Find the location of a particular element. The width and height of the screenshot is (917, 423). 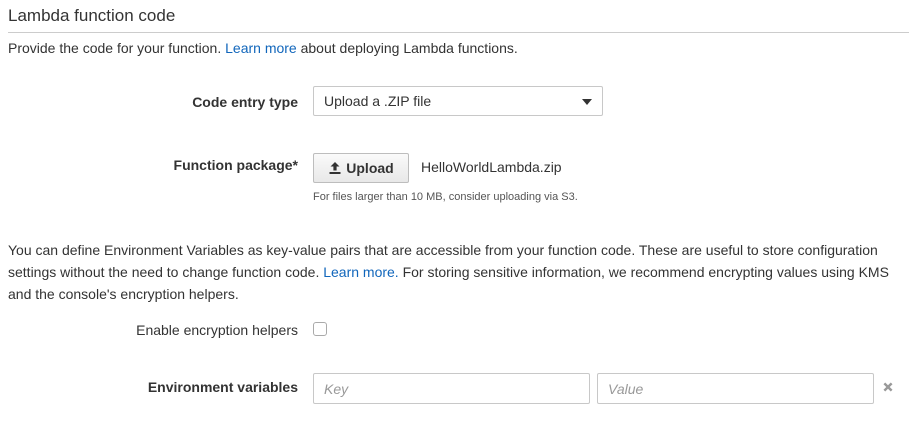

section-divider is located at coordinates (458, 32).